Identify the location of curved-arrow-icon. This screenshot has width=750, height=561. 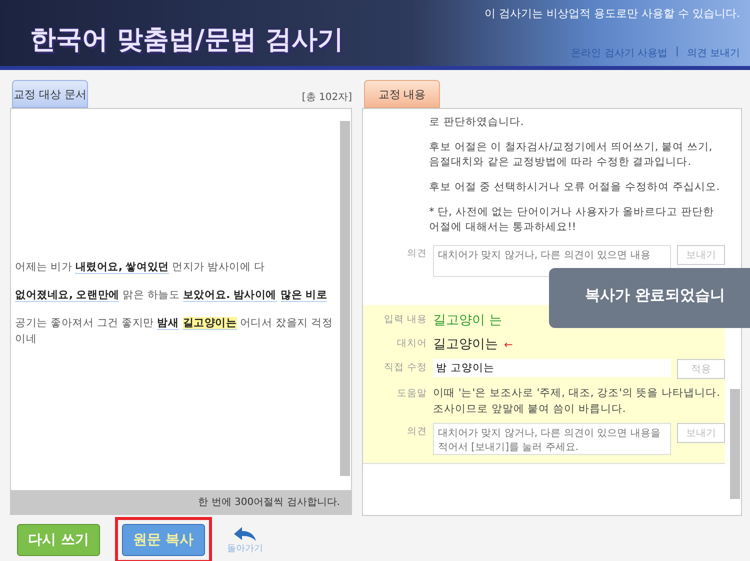
(245, 533).